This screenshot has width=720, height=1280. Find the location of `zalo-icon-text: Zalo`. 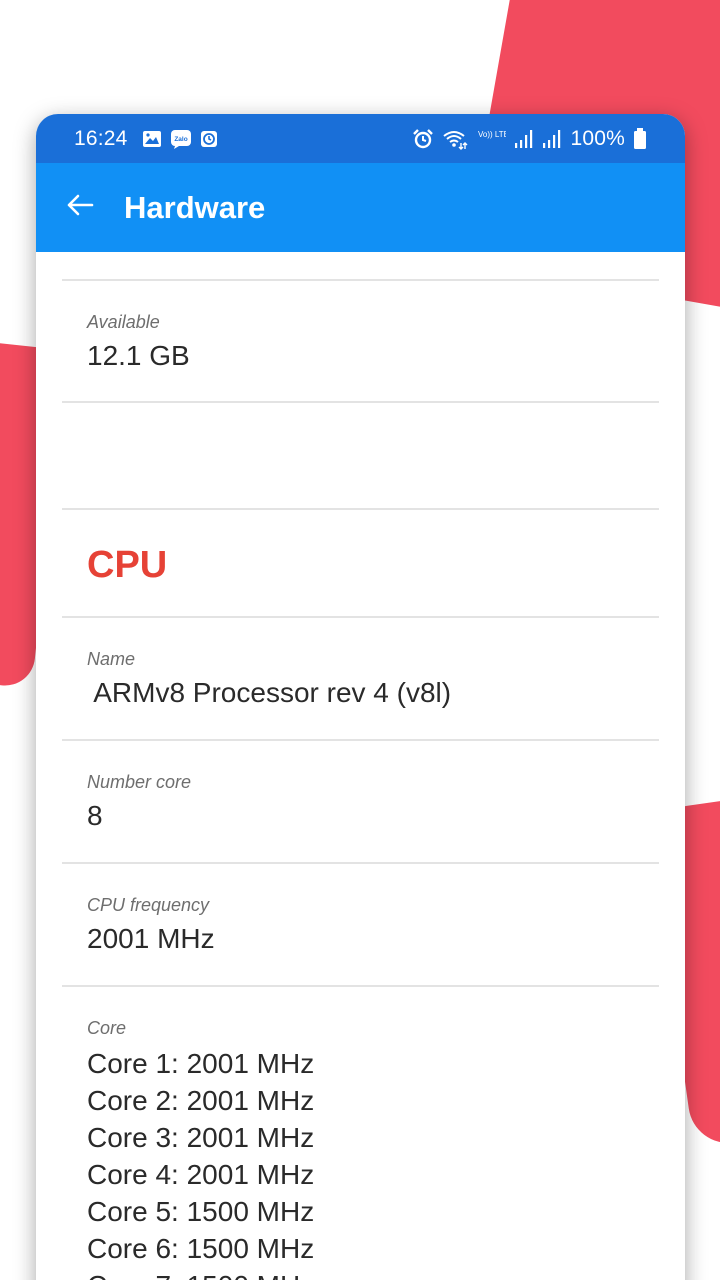

zalo-icon-text: Zalo is located at coordinates (180, 139).